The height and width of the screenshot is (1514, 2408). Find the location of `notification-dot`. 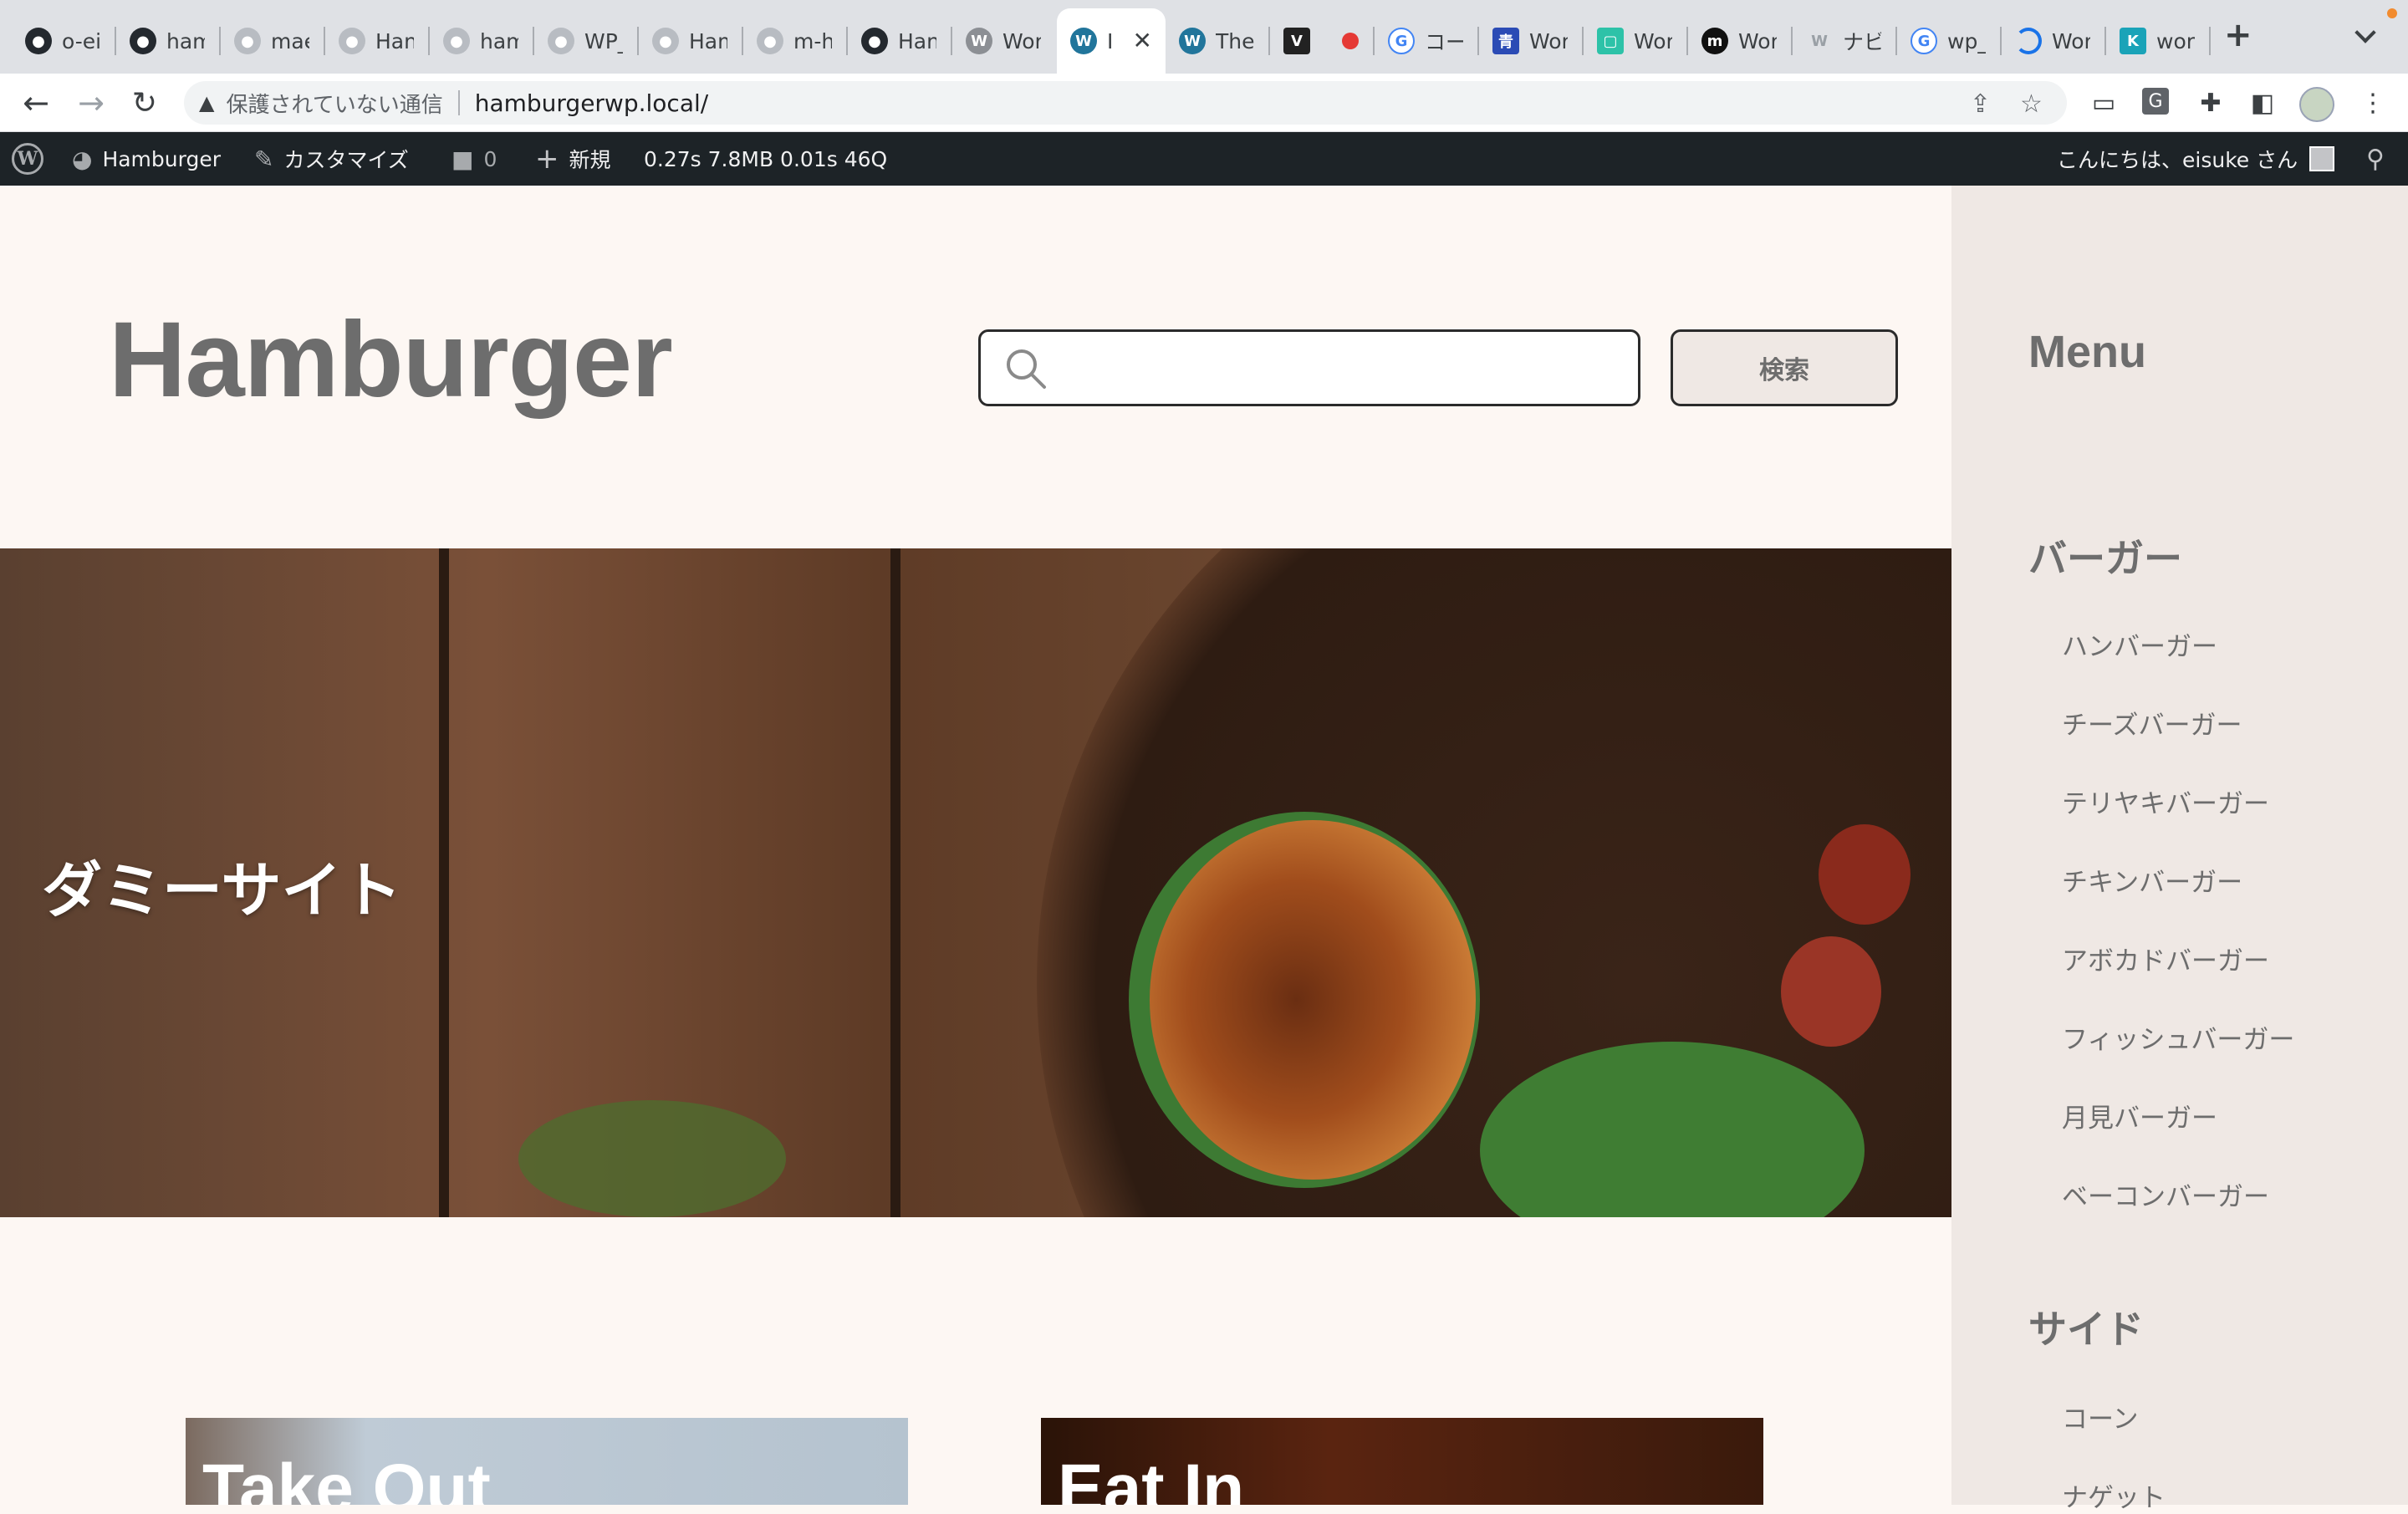

notification-dot is located at coordinates (2392, 13).